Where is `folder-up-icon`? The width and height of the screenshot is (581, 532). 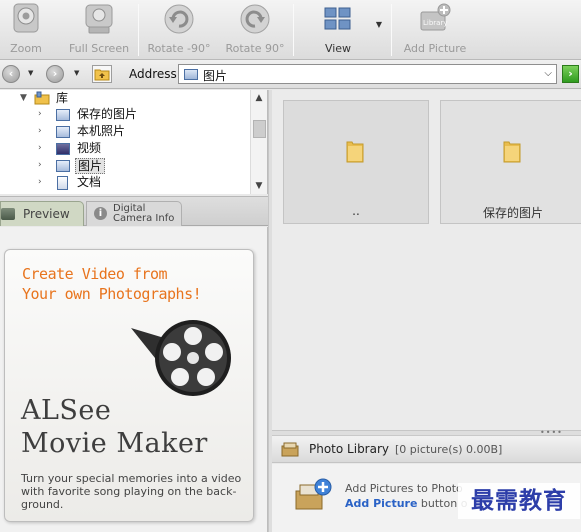 folder-up-icon is located at coordinates (102, 75).